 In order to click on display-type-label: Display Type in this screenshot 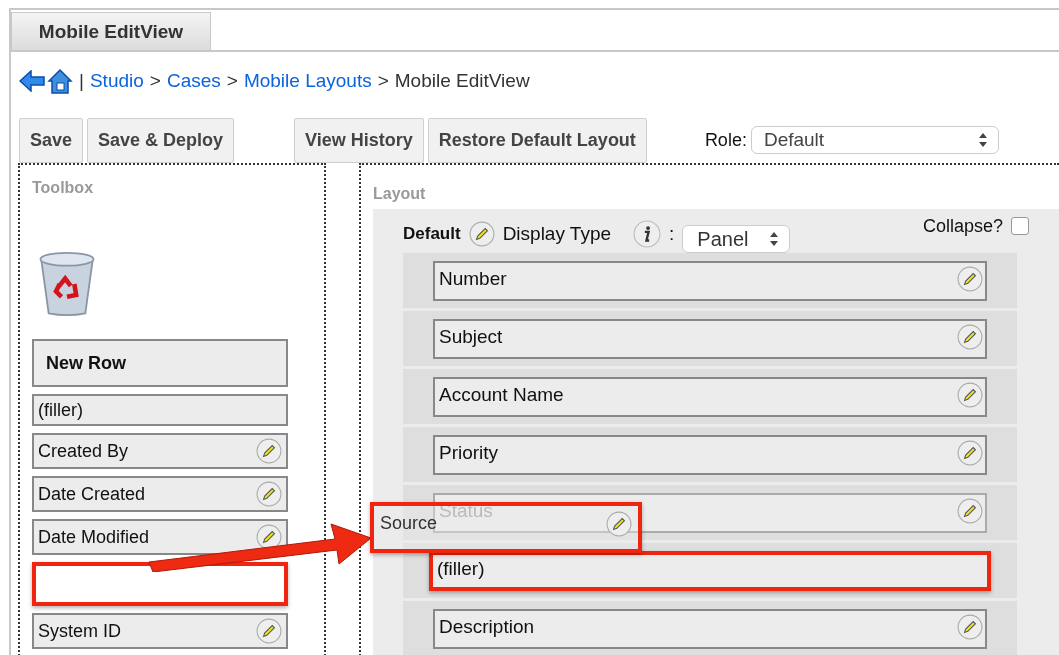, I will do `click(557, 234)`.